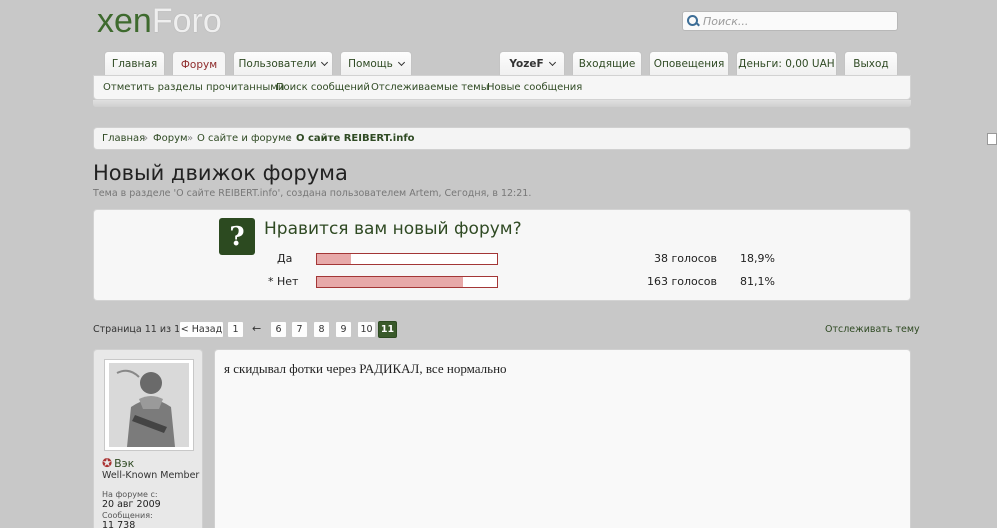  I want to click on poll-votes: 38 голосов, so click(685, 258).